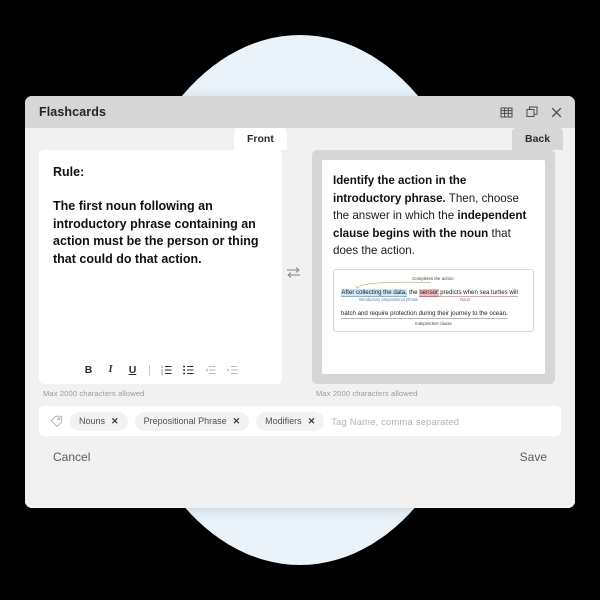 The image size is (600, 600). Describe the element at coordinates (538, 139) in the screenshot. I see `tab-back: Back` at that location.